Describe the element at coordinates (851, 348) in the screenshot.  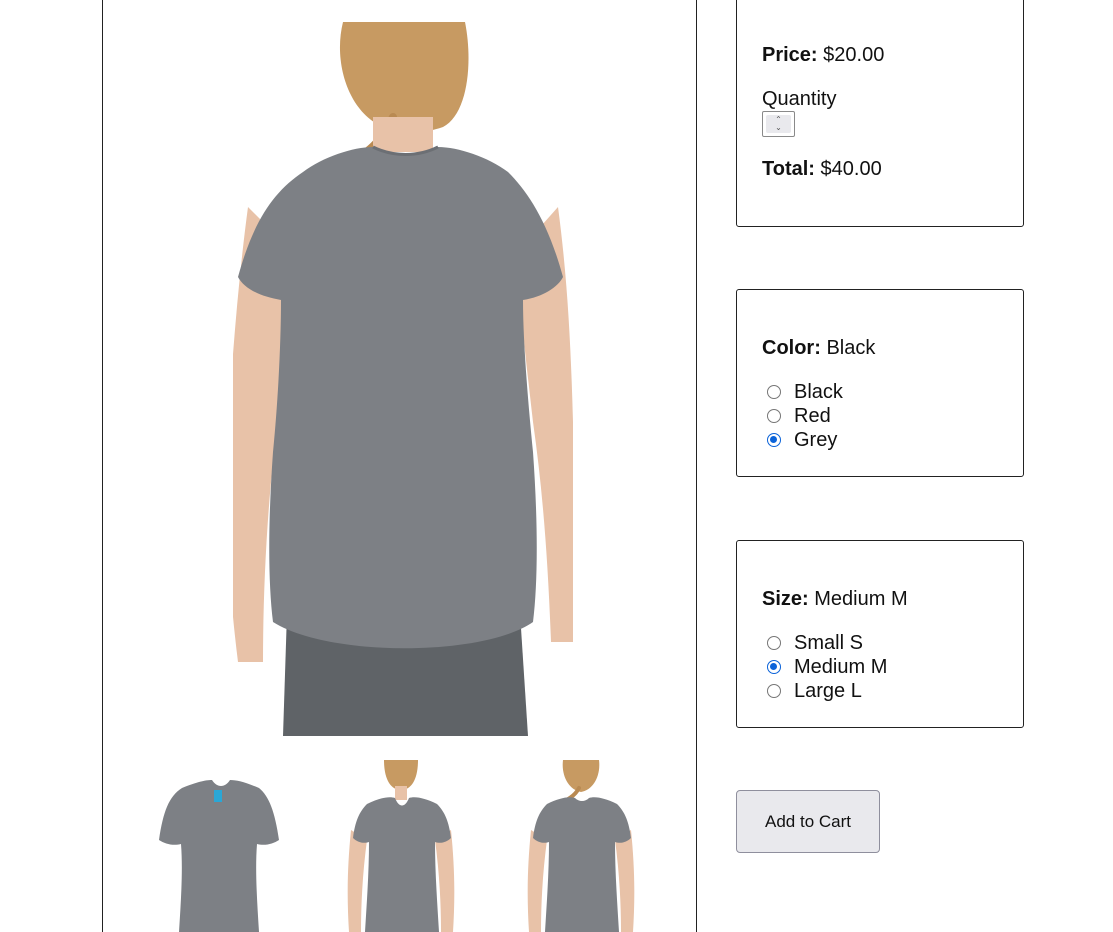
I see `color-selected-text: Black` at that location.